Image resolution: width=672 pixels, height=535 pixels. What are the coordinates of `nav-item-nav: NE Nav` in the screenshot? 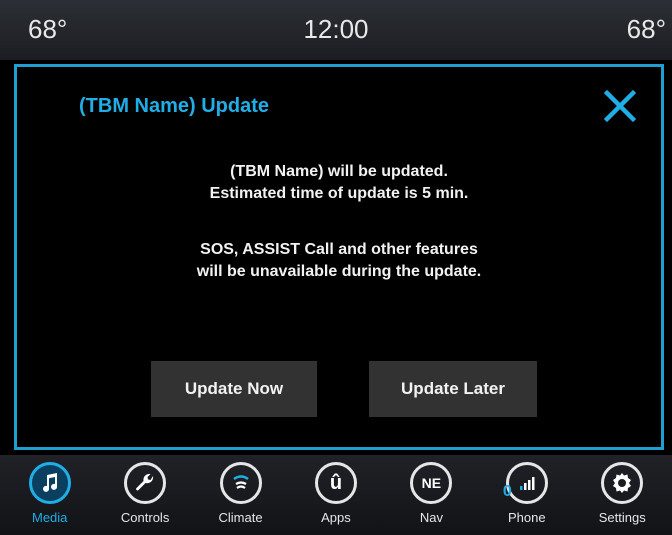 It's located at (431, 495).